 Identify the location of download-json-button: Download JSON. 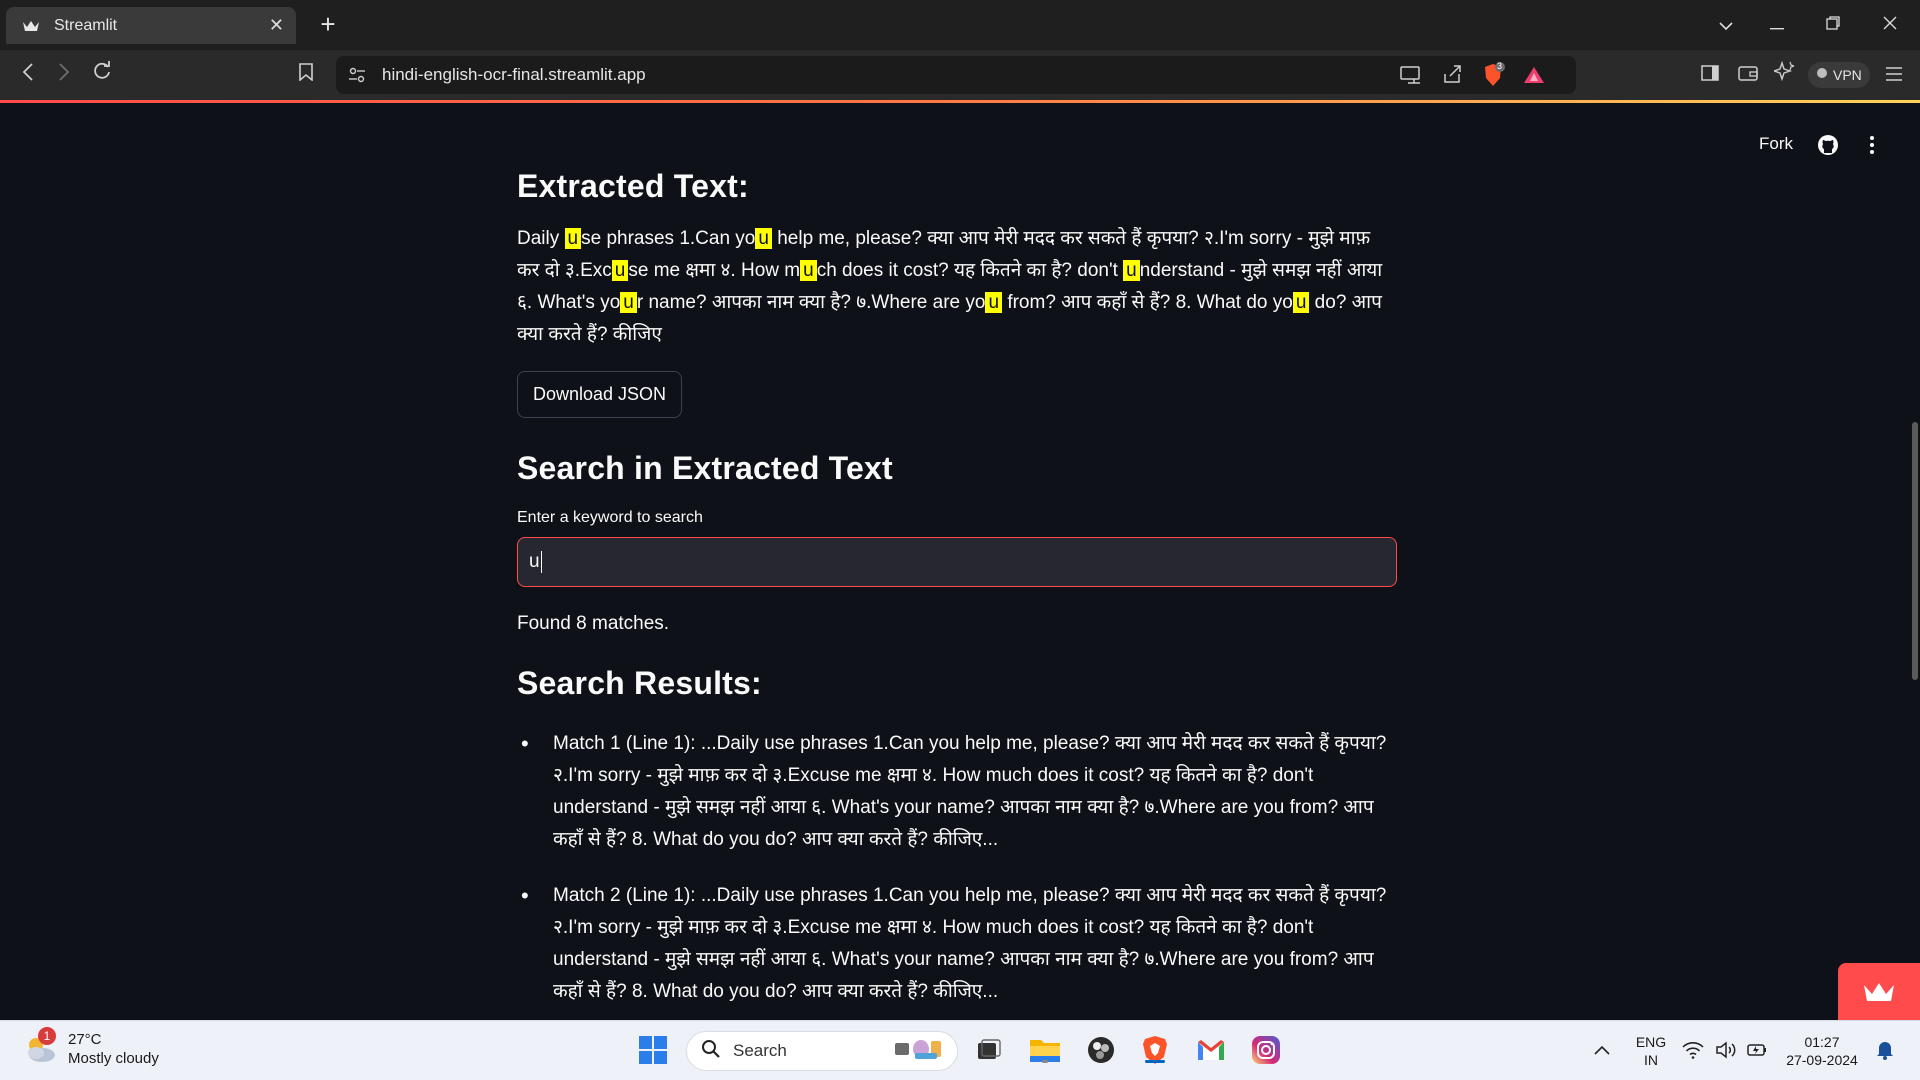
(600, 394).